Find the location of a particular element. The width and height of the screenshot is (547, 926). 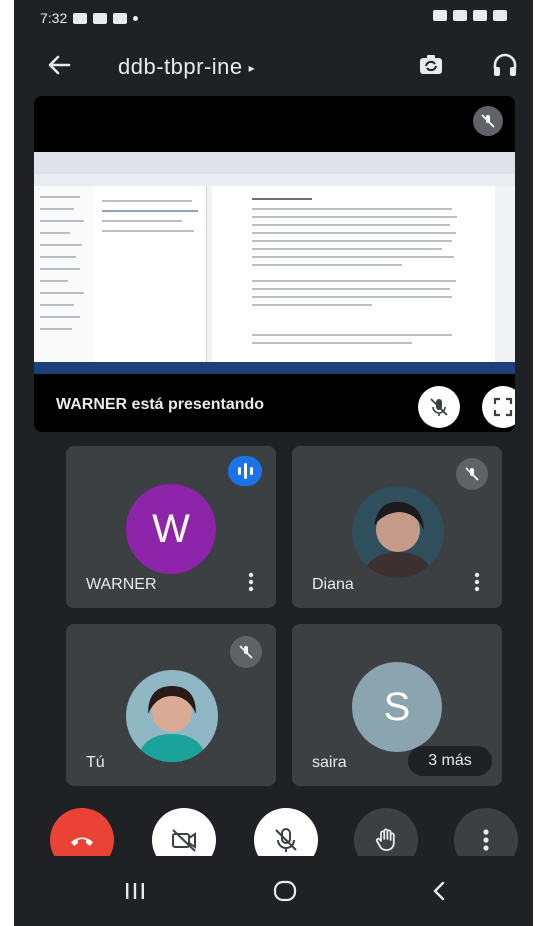

switch-camera-button is located at coordinates (431, 65).